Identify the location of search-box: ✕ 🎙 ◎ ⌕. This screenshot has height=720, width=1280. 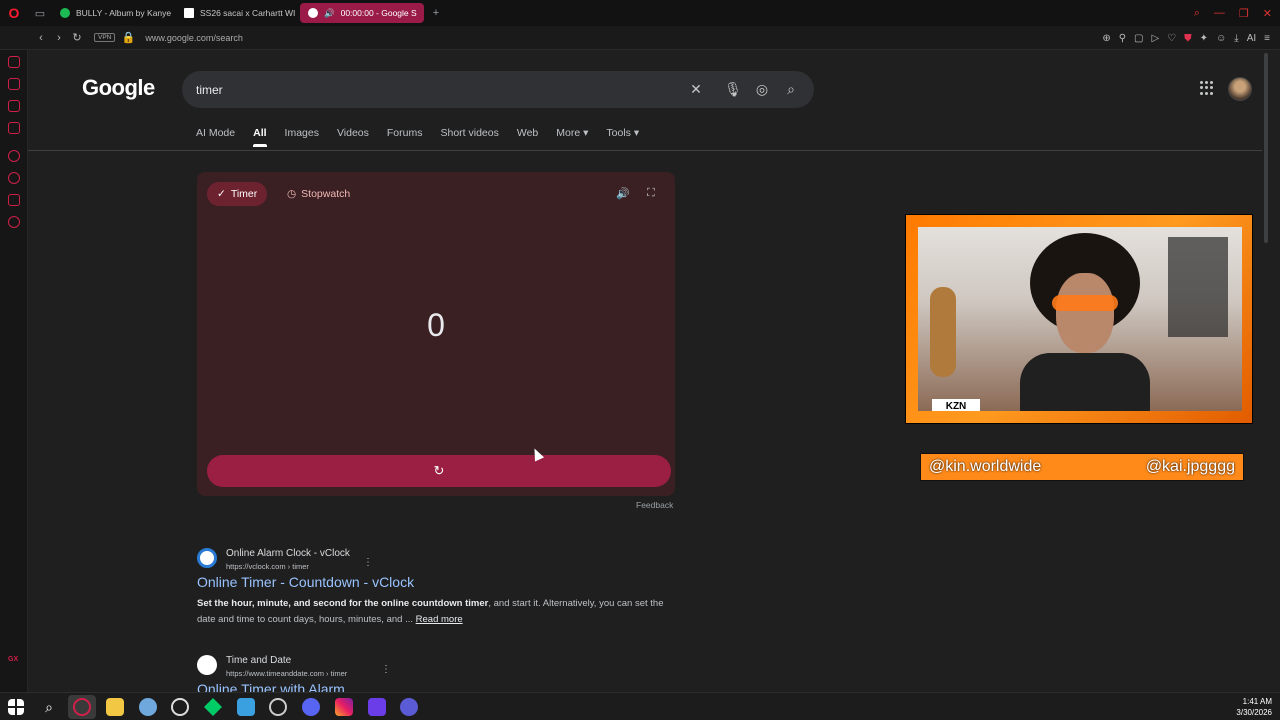
(498, 89).